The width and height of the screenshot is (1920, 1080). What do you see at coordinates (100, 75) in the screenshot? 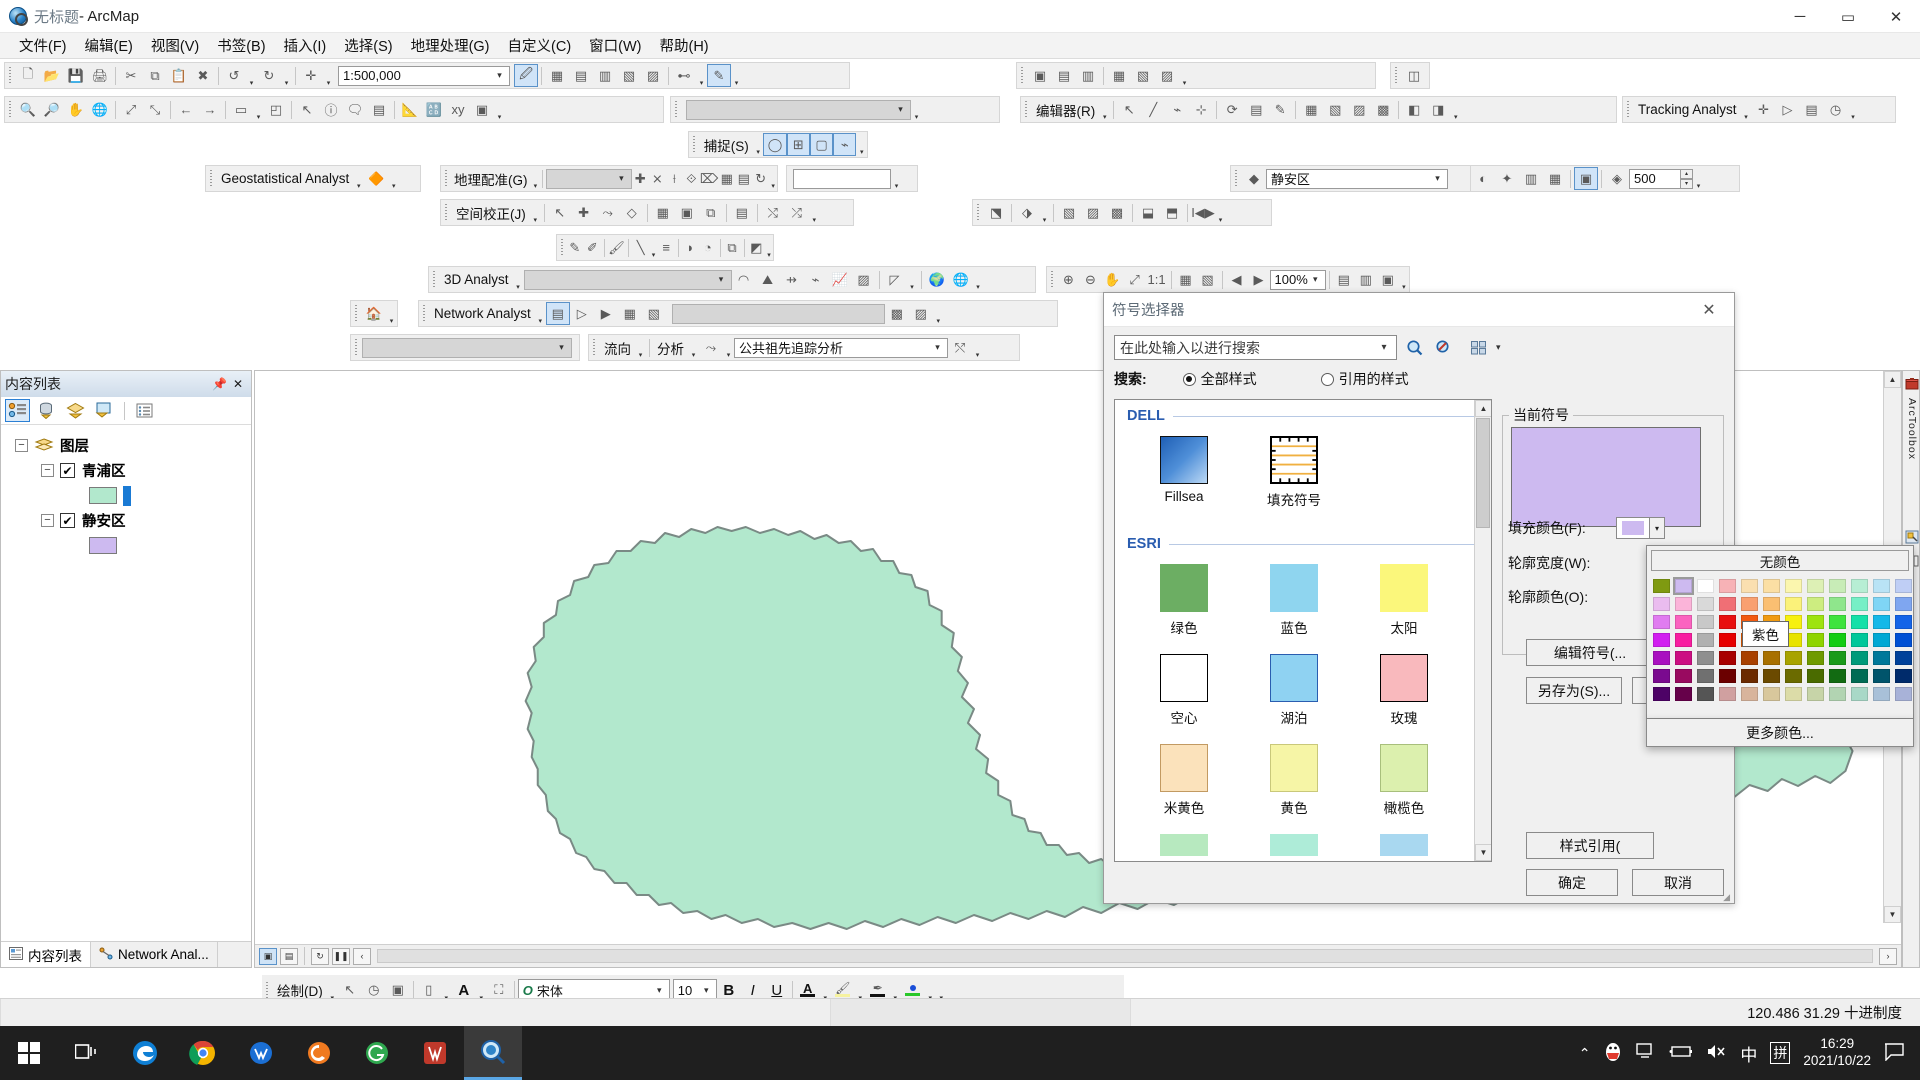
I see `print-icon: 🖨` at bounding box center [100, 75].